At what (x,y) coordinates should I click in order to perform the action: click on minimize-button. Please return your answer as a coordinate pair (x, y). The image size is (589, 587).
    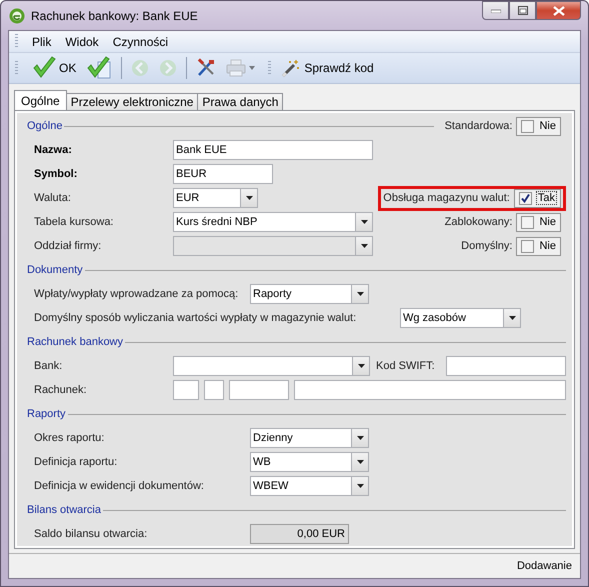
    Looking at the image, I should click on (495, 10).